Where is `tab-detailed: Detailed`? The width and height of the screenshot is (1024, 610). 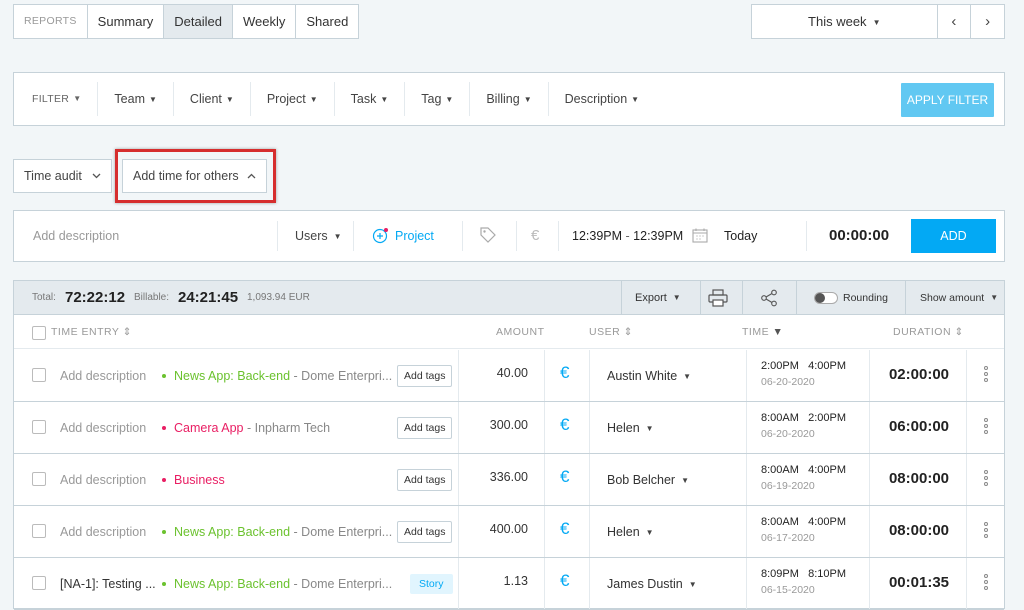
tab-detailed: Detailed is located at coordinates (198, 21).